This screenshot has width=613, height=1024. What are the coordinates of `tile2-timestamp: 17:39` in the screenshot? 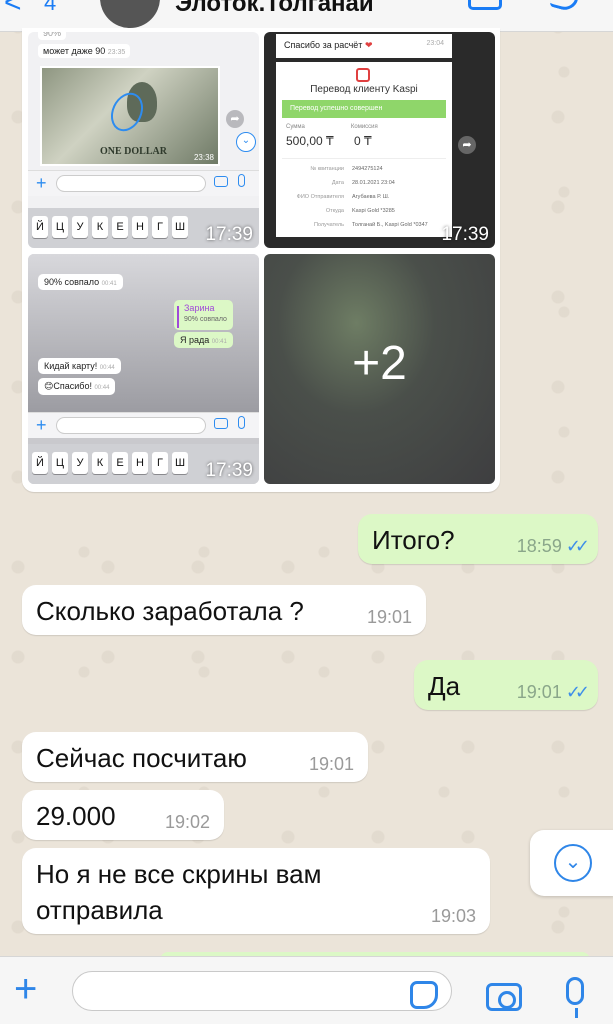 It's located at (465, 234).